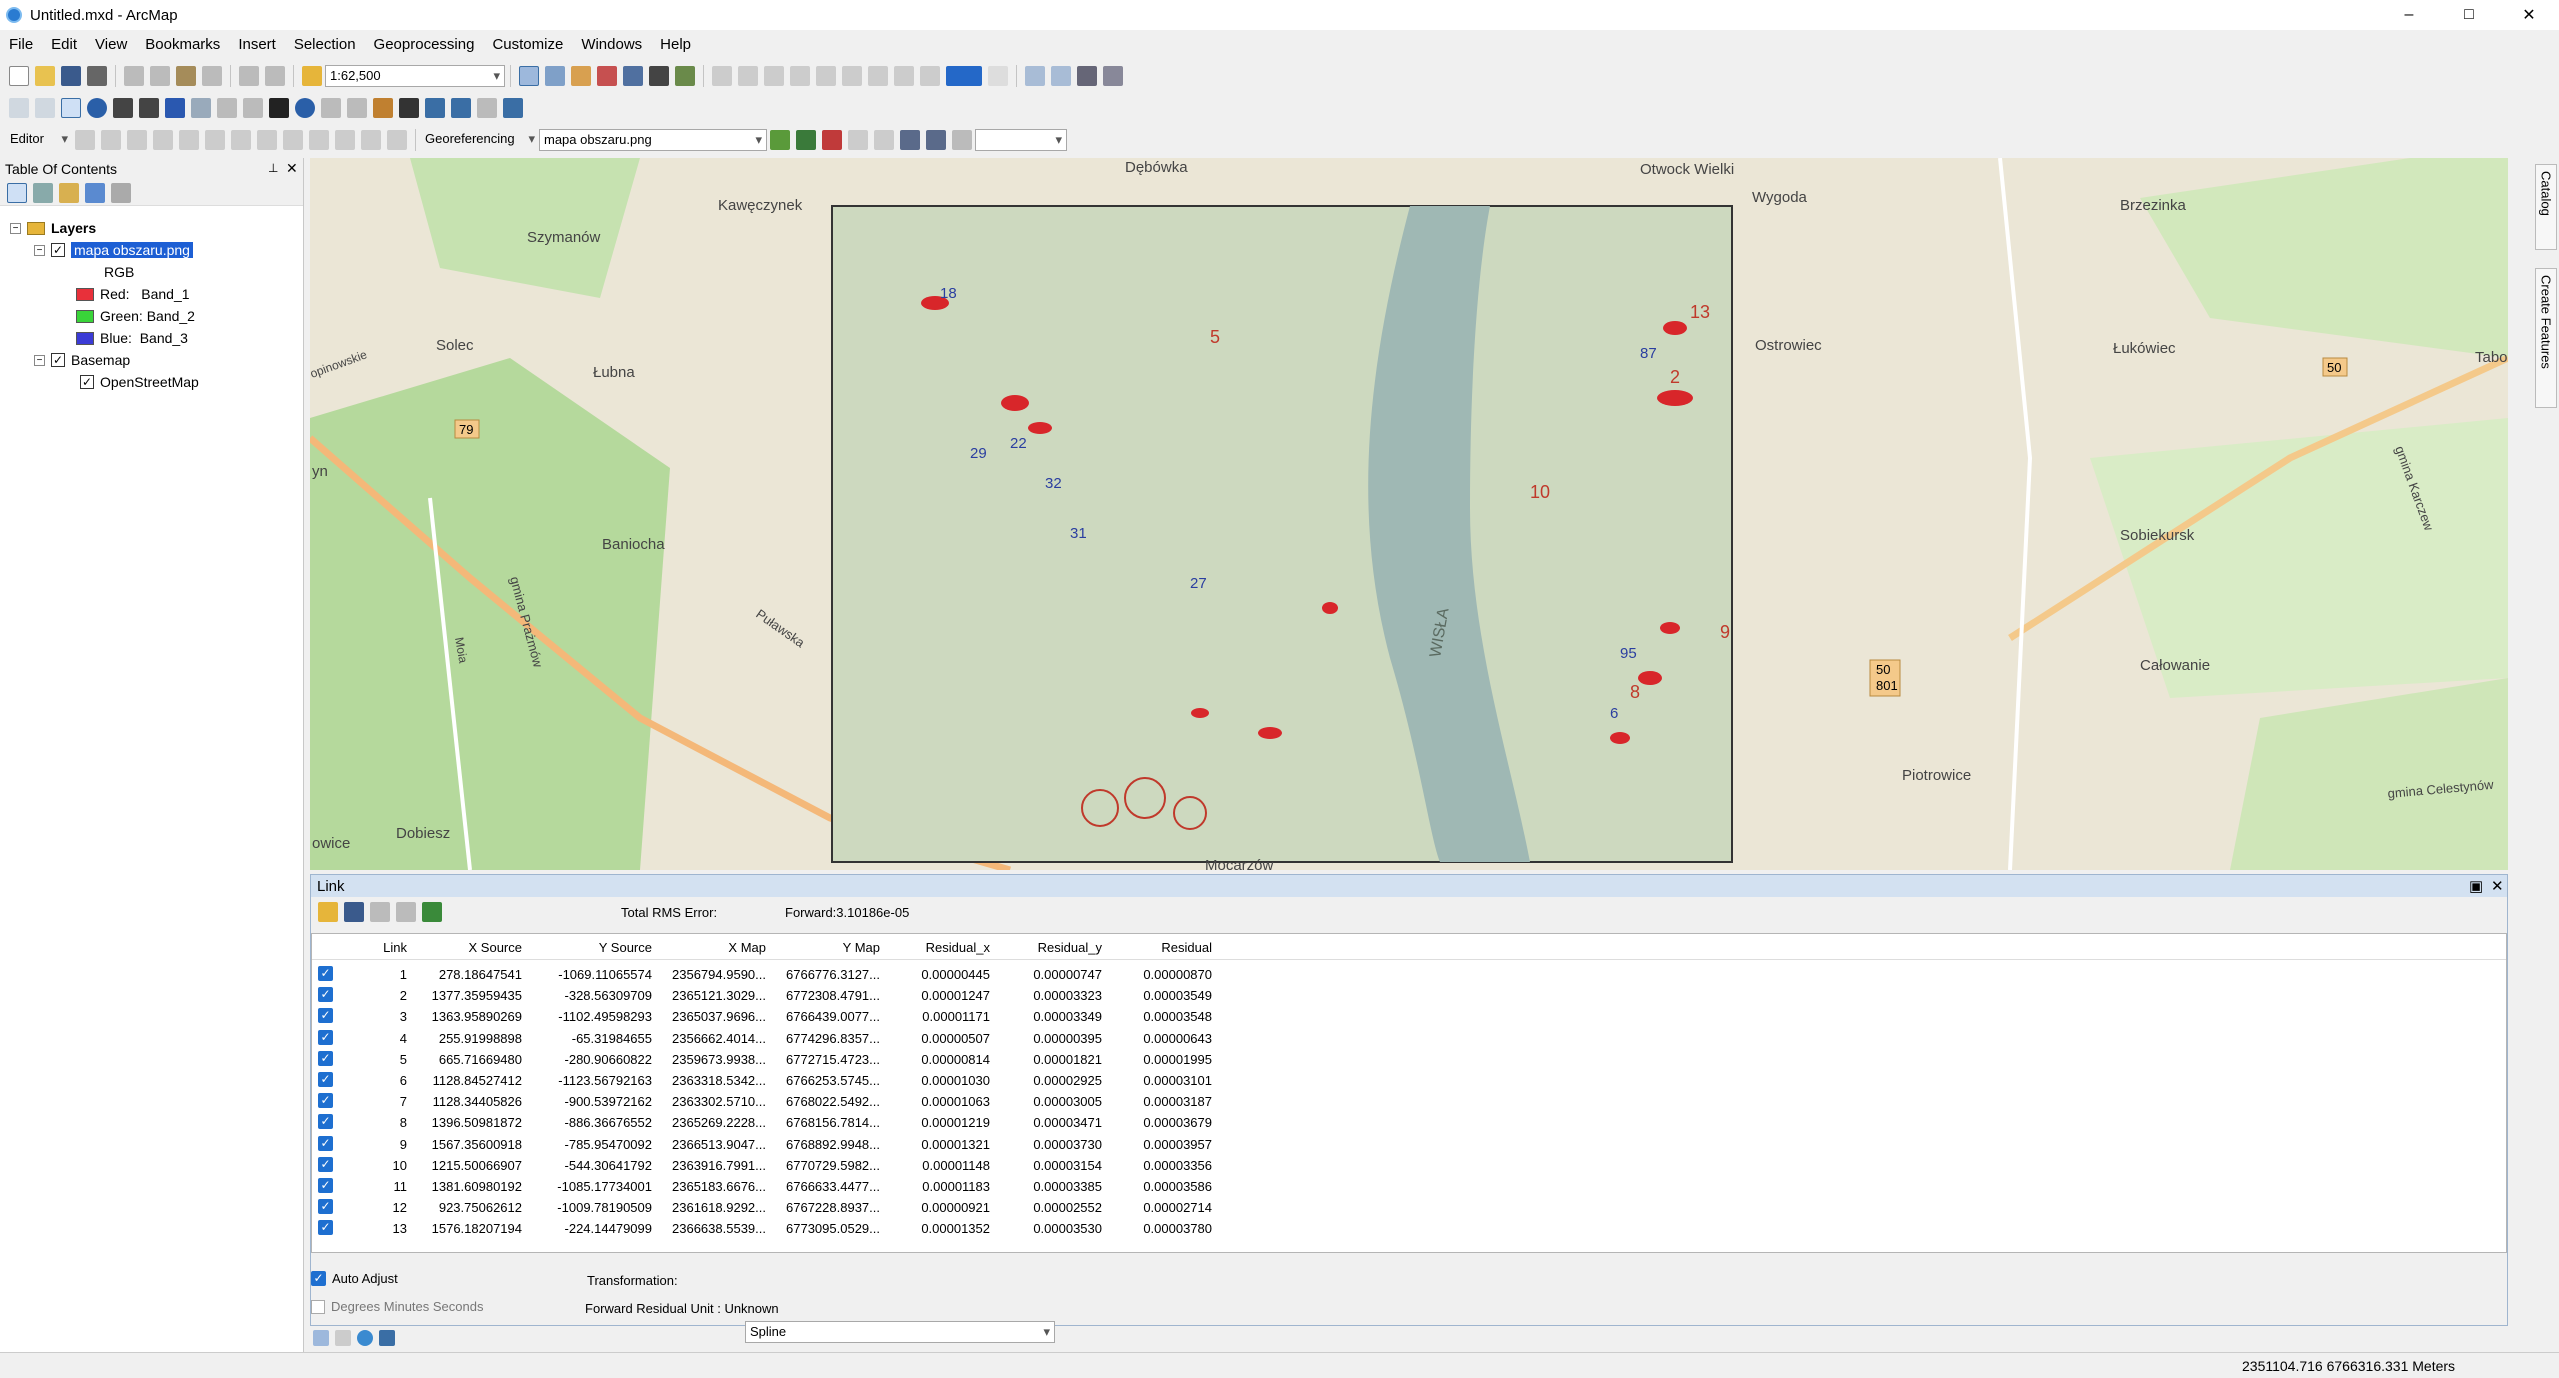 The width and height of the screenshot is (2559, 1378). What do you see at coordinates (936, 140) in the screenshot?
I see `view-source-icon` at bounding box center [936, 140].